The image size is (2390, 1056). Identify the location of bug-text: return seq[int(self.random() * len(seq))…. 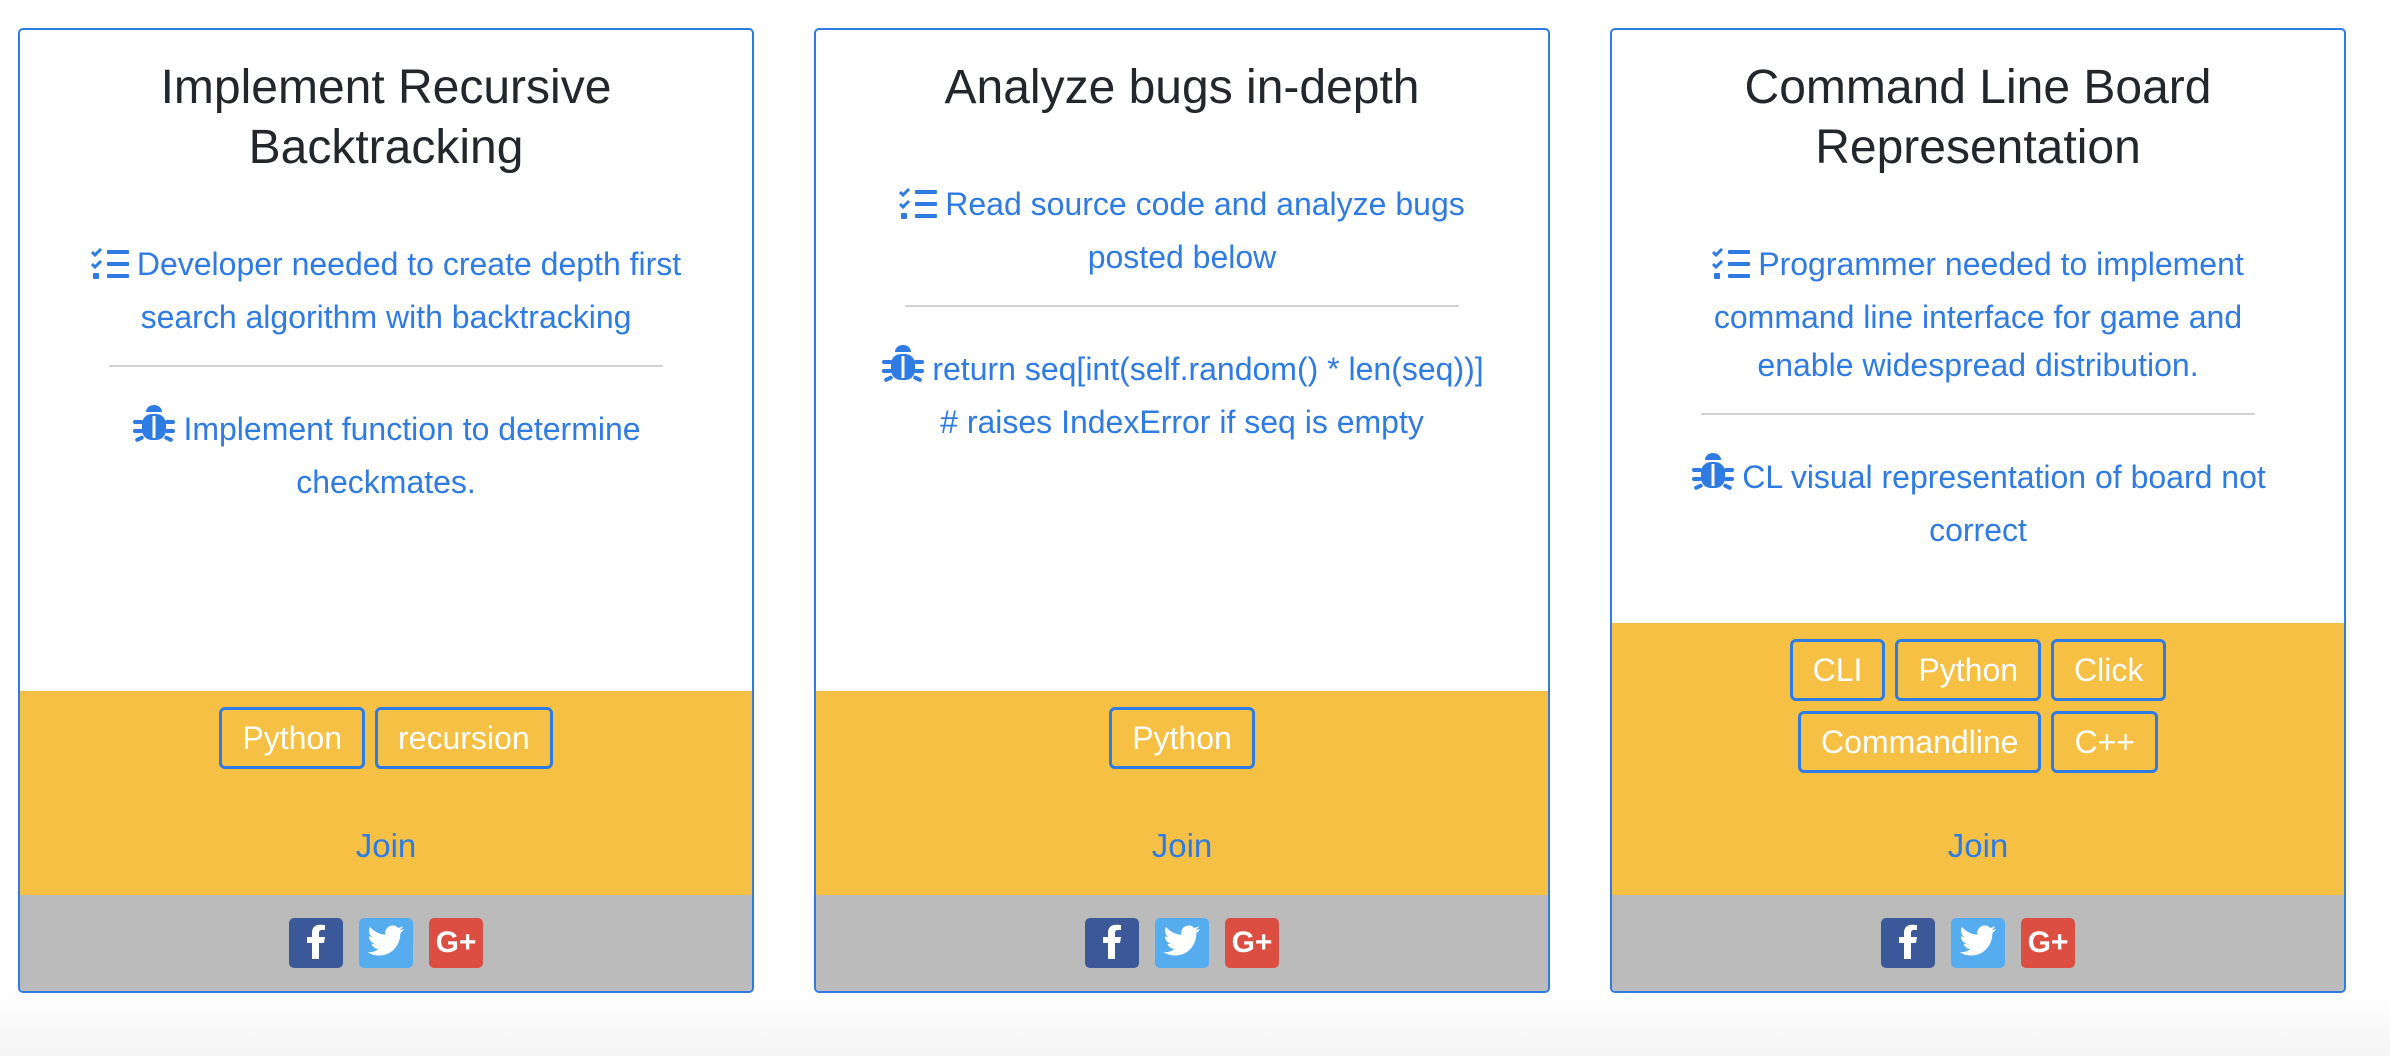
(1208, 395).